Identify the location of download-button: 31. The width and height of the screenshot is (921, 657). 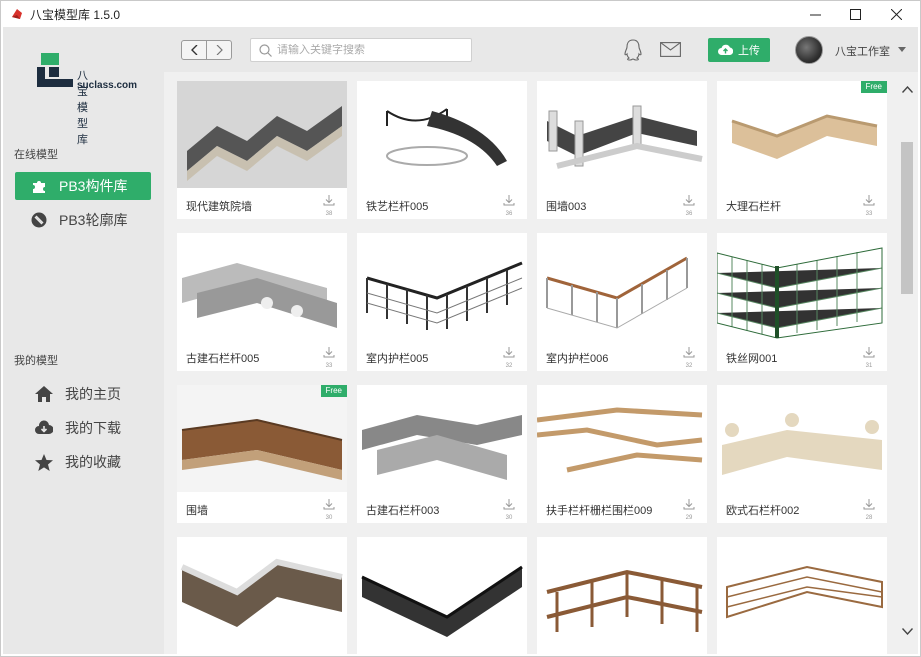
(869, 357).